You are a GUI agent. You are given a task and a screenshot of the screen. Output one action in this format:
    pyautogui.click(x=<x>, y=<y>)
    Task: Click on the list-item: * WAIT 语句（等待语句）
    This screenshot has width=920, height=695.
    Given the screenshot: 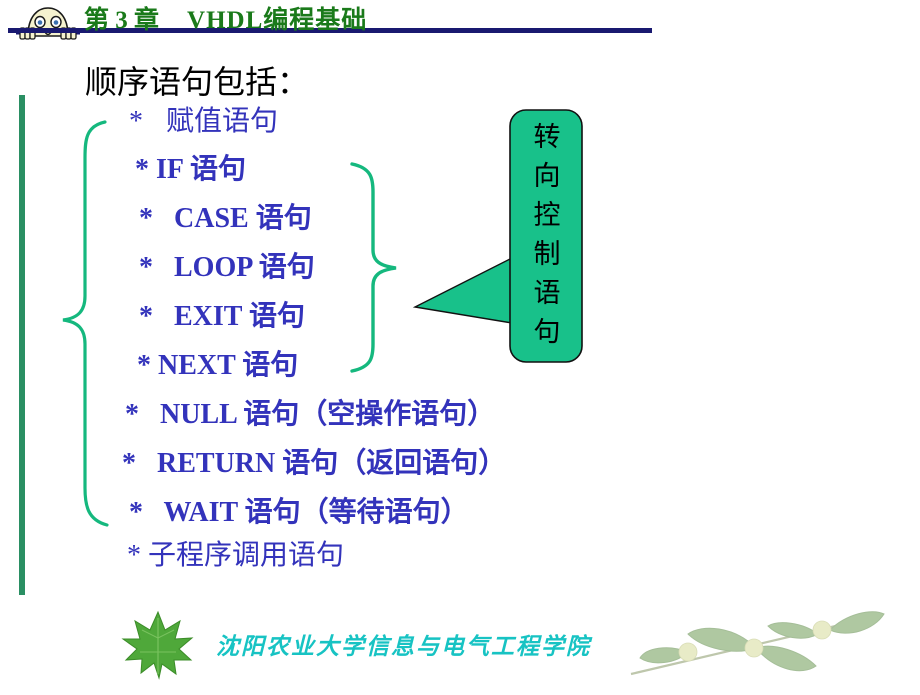 What is the action you would take?
    pyautogui.click(x=299, y=510)
    